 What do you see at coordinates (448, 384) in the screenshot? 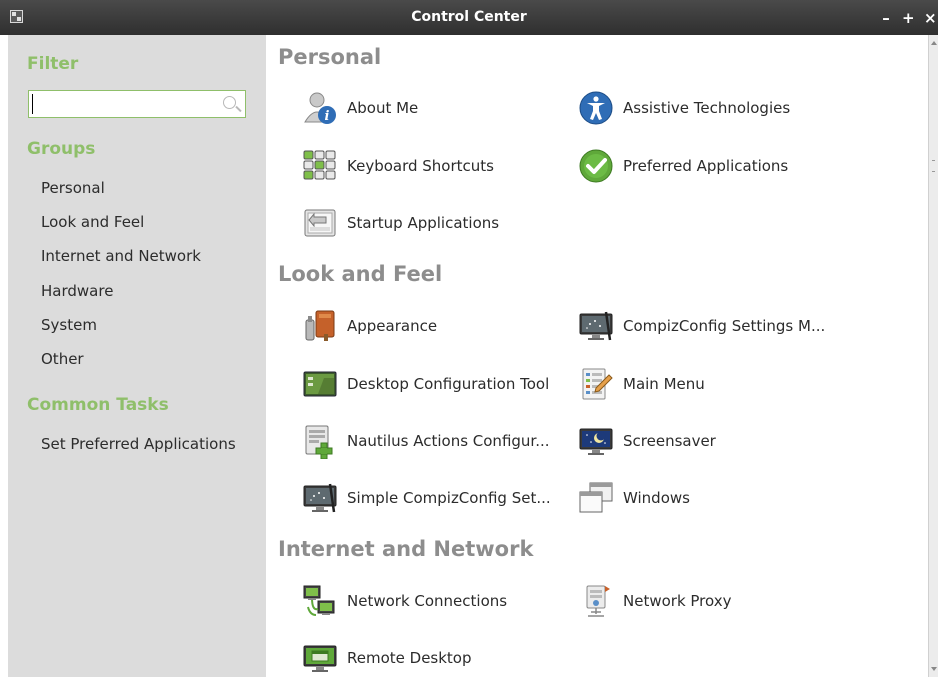
I see `item-label: Desktop Configuration Tool` at bounding box center [448, 384].